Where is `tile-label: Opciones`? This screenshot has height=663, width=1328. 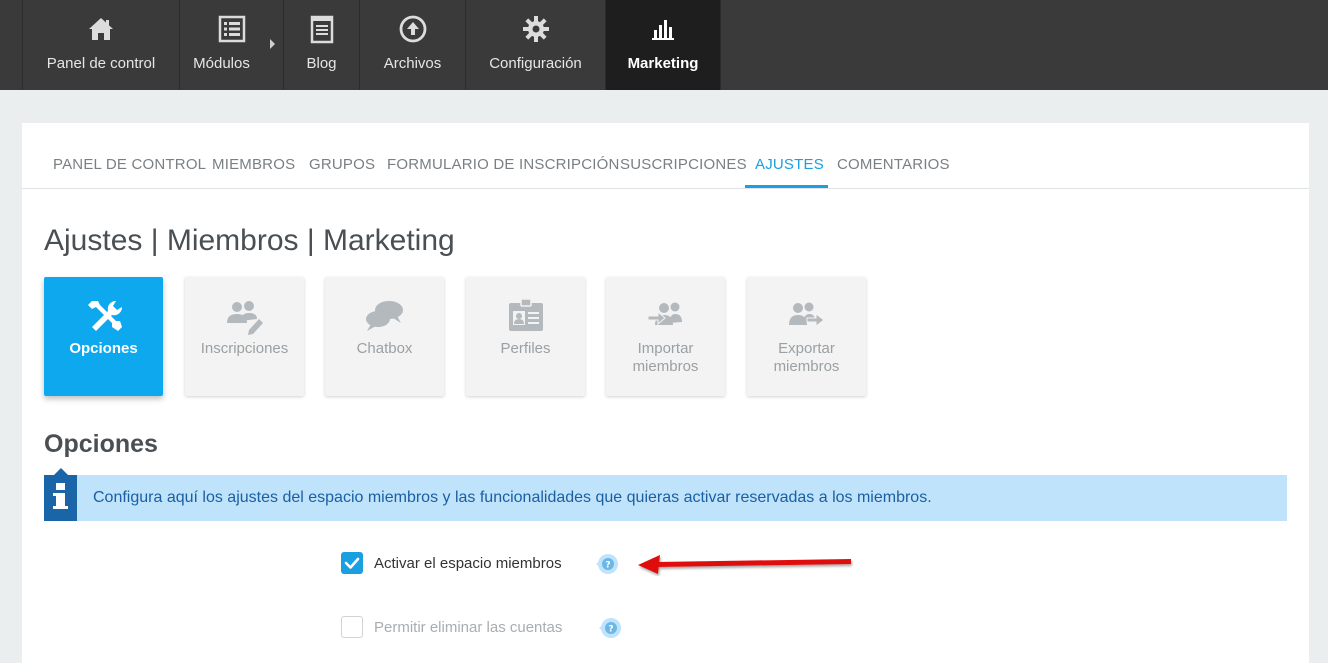 tile-label: Opciones is located at coordinates (103, 348).